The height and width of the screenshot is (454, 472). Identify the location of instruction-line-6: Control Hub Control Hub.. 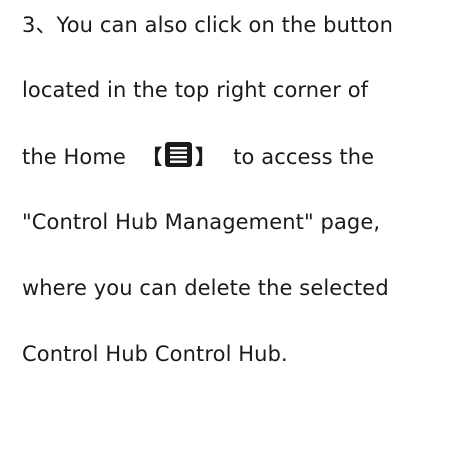
(155, 354).